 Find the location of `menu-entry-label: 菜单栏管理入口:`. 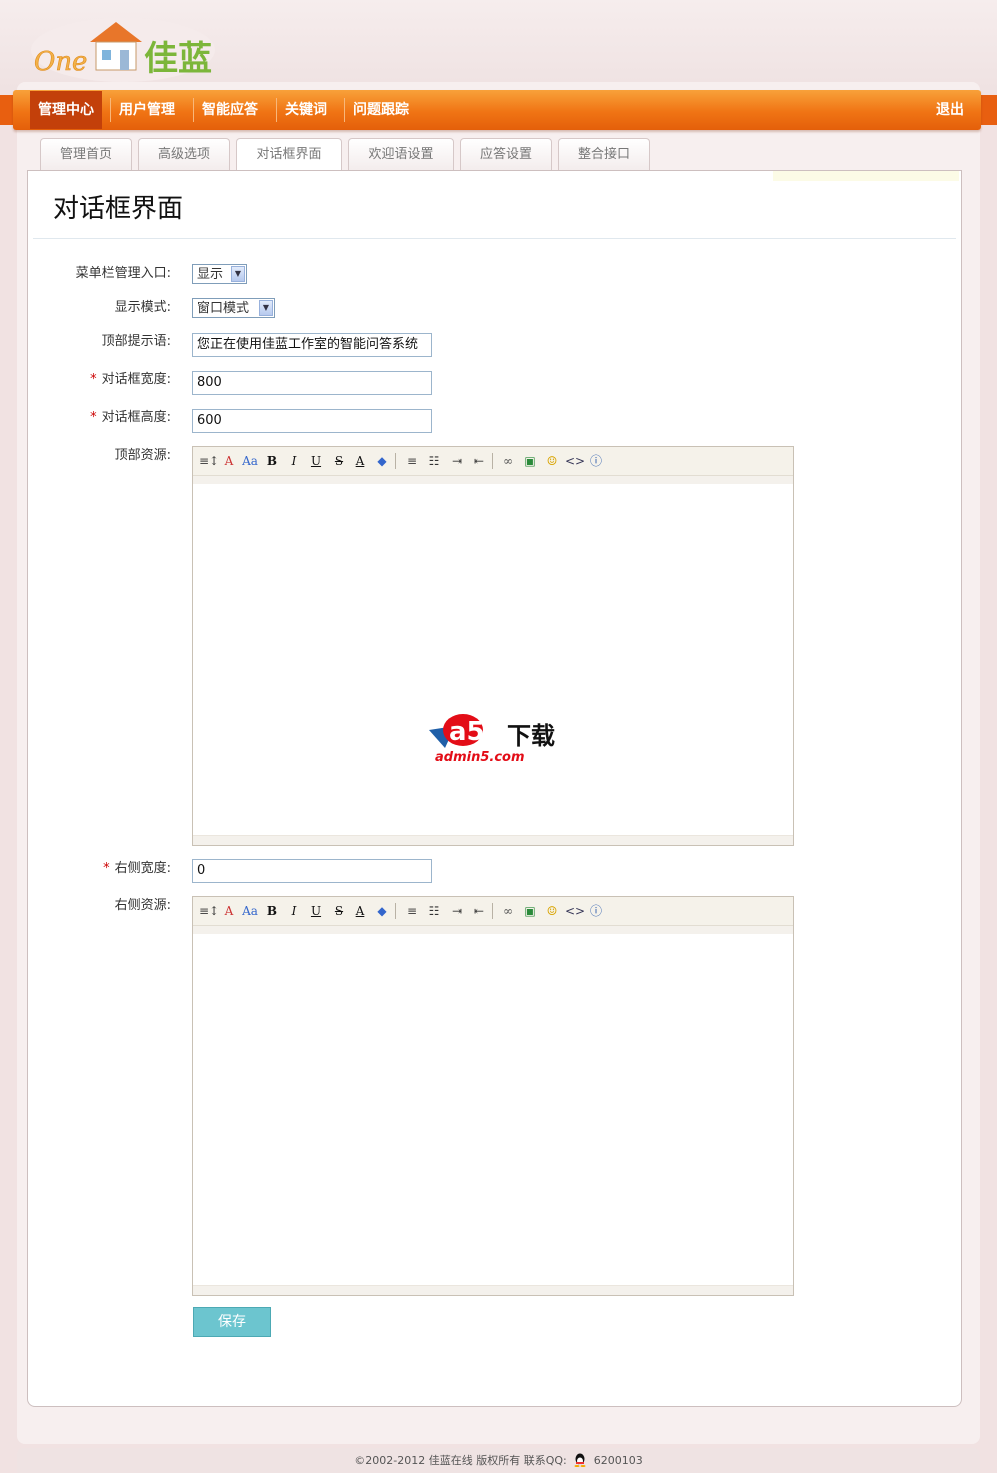

menu-entry-label: 菜单栏管理入口: is located at coordinates (123, 273).